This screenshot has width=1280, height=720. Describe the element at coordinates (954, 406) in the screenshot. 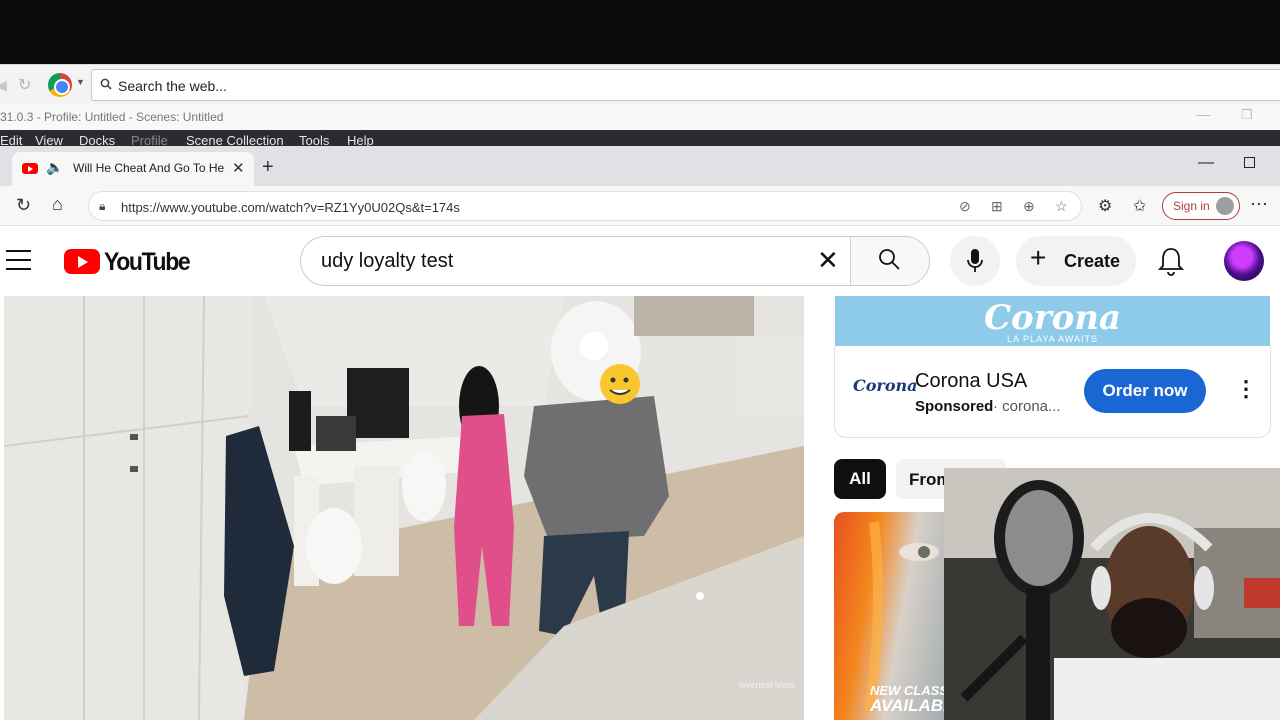

I see `sponsored-label: Sponsored` at that location.